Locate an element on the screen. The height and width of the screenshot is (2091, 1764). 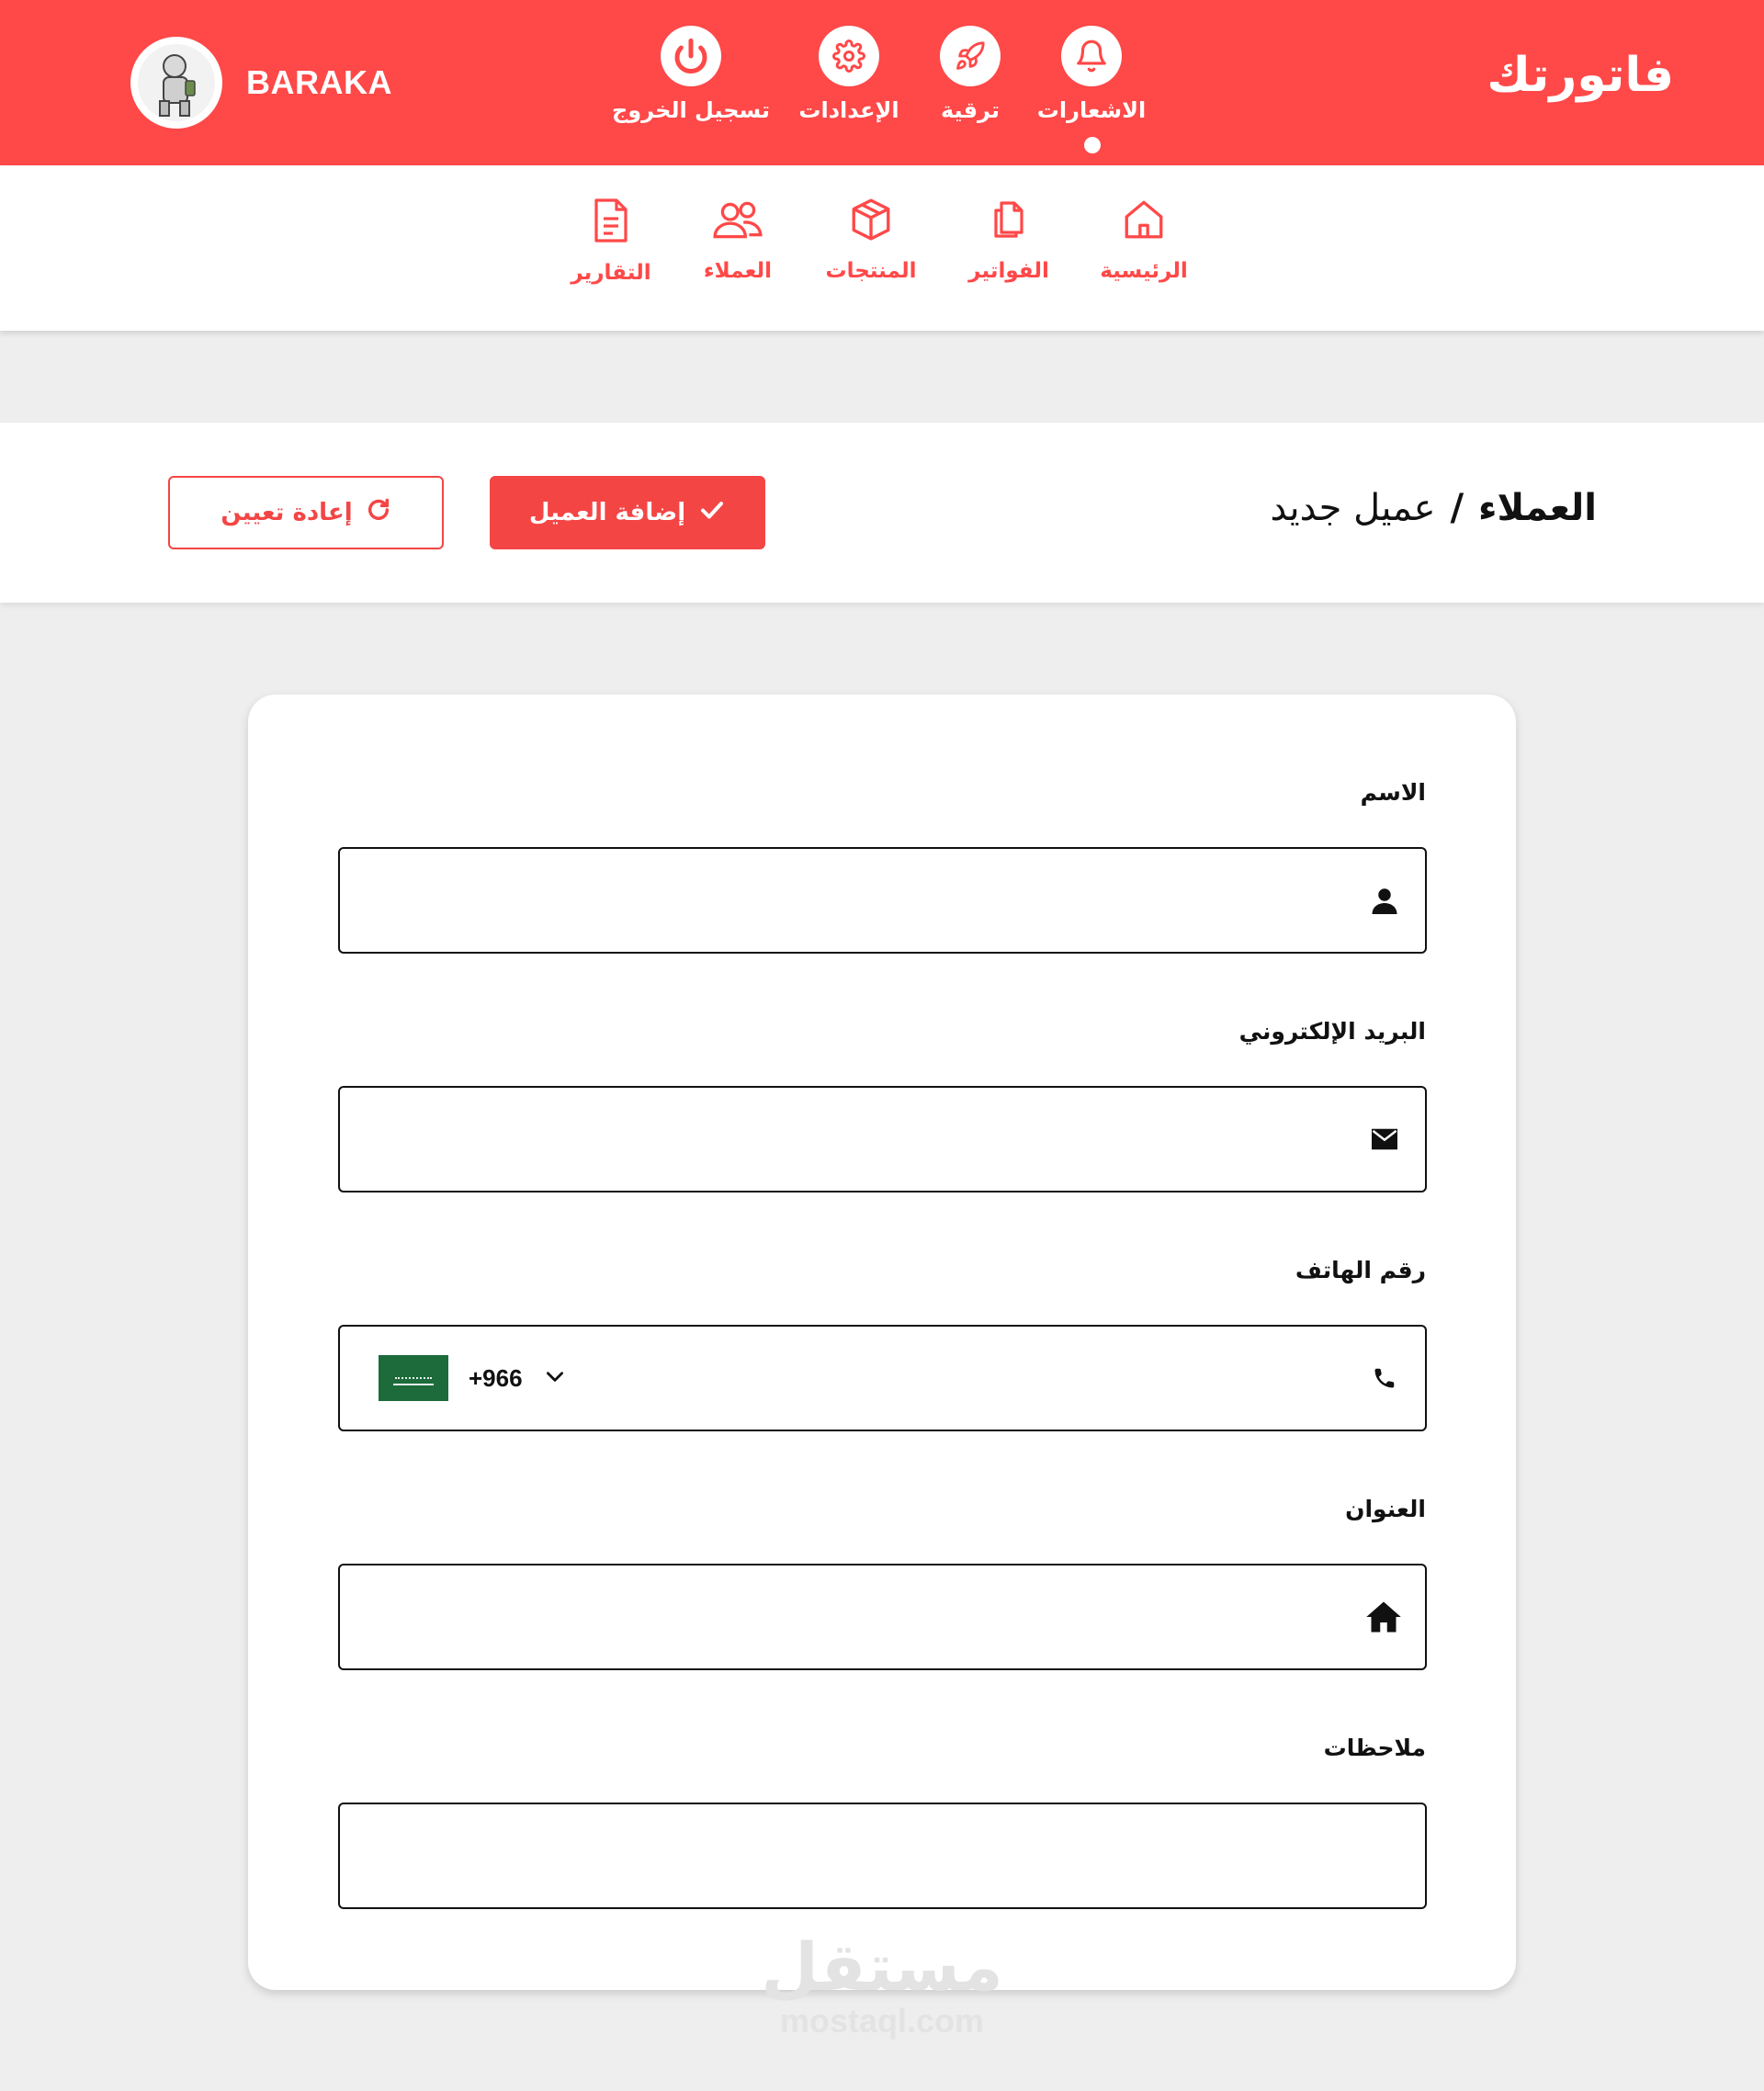
nav-item-products: المنتجات is located at coordinates (871, 240).